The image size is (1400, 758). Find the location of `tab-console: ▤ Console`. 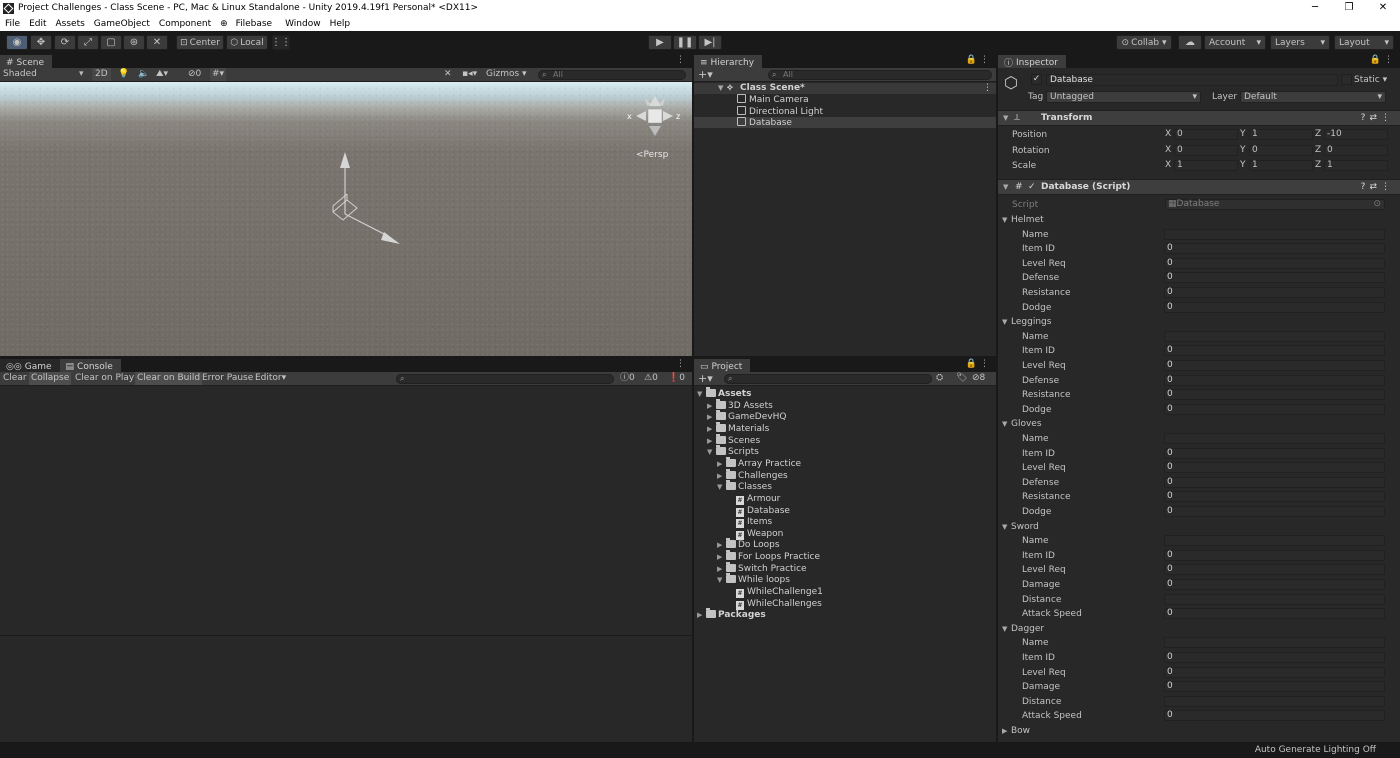

tab-console: ▤ Console is located at coordinates (90, 365).